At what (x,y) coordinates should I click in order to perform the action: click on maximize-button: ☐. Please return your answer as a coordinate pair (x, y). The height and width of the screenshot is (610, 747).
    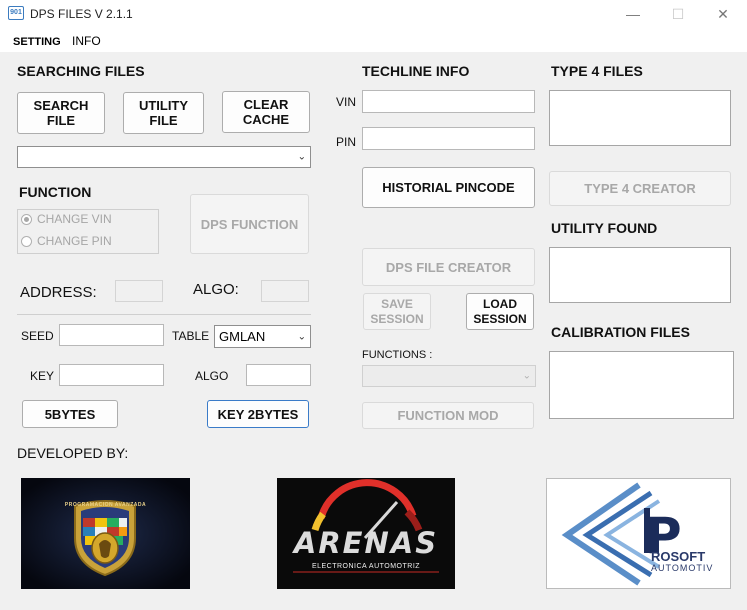
    Looking at the image, I should click on (678, 14).